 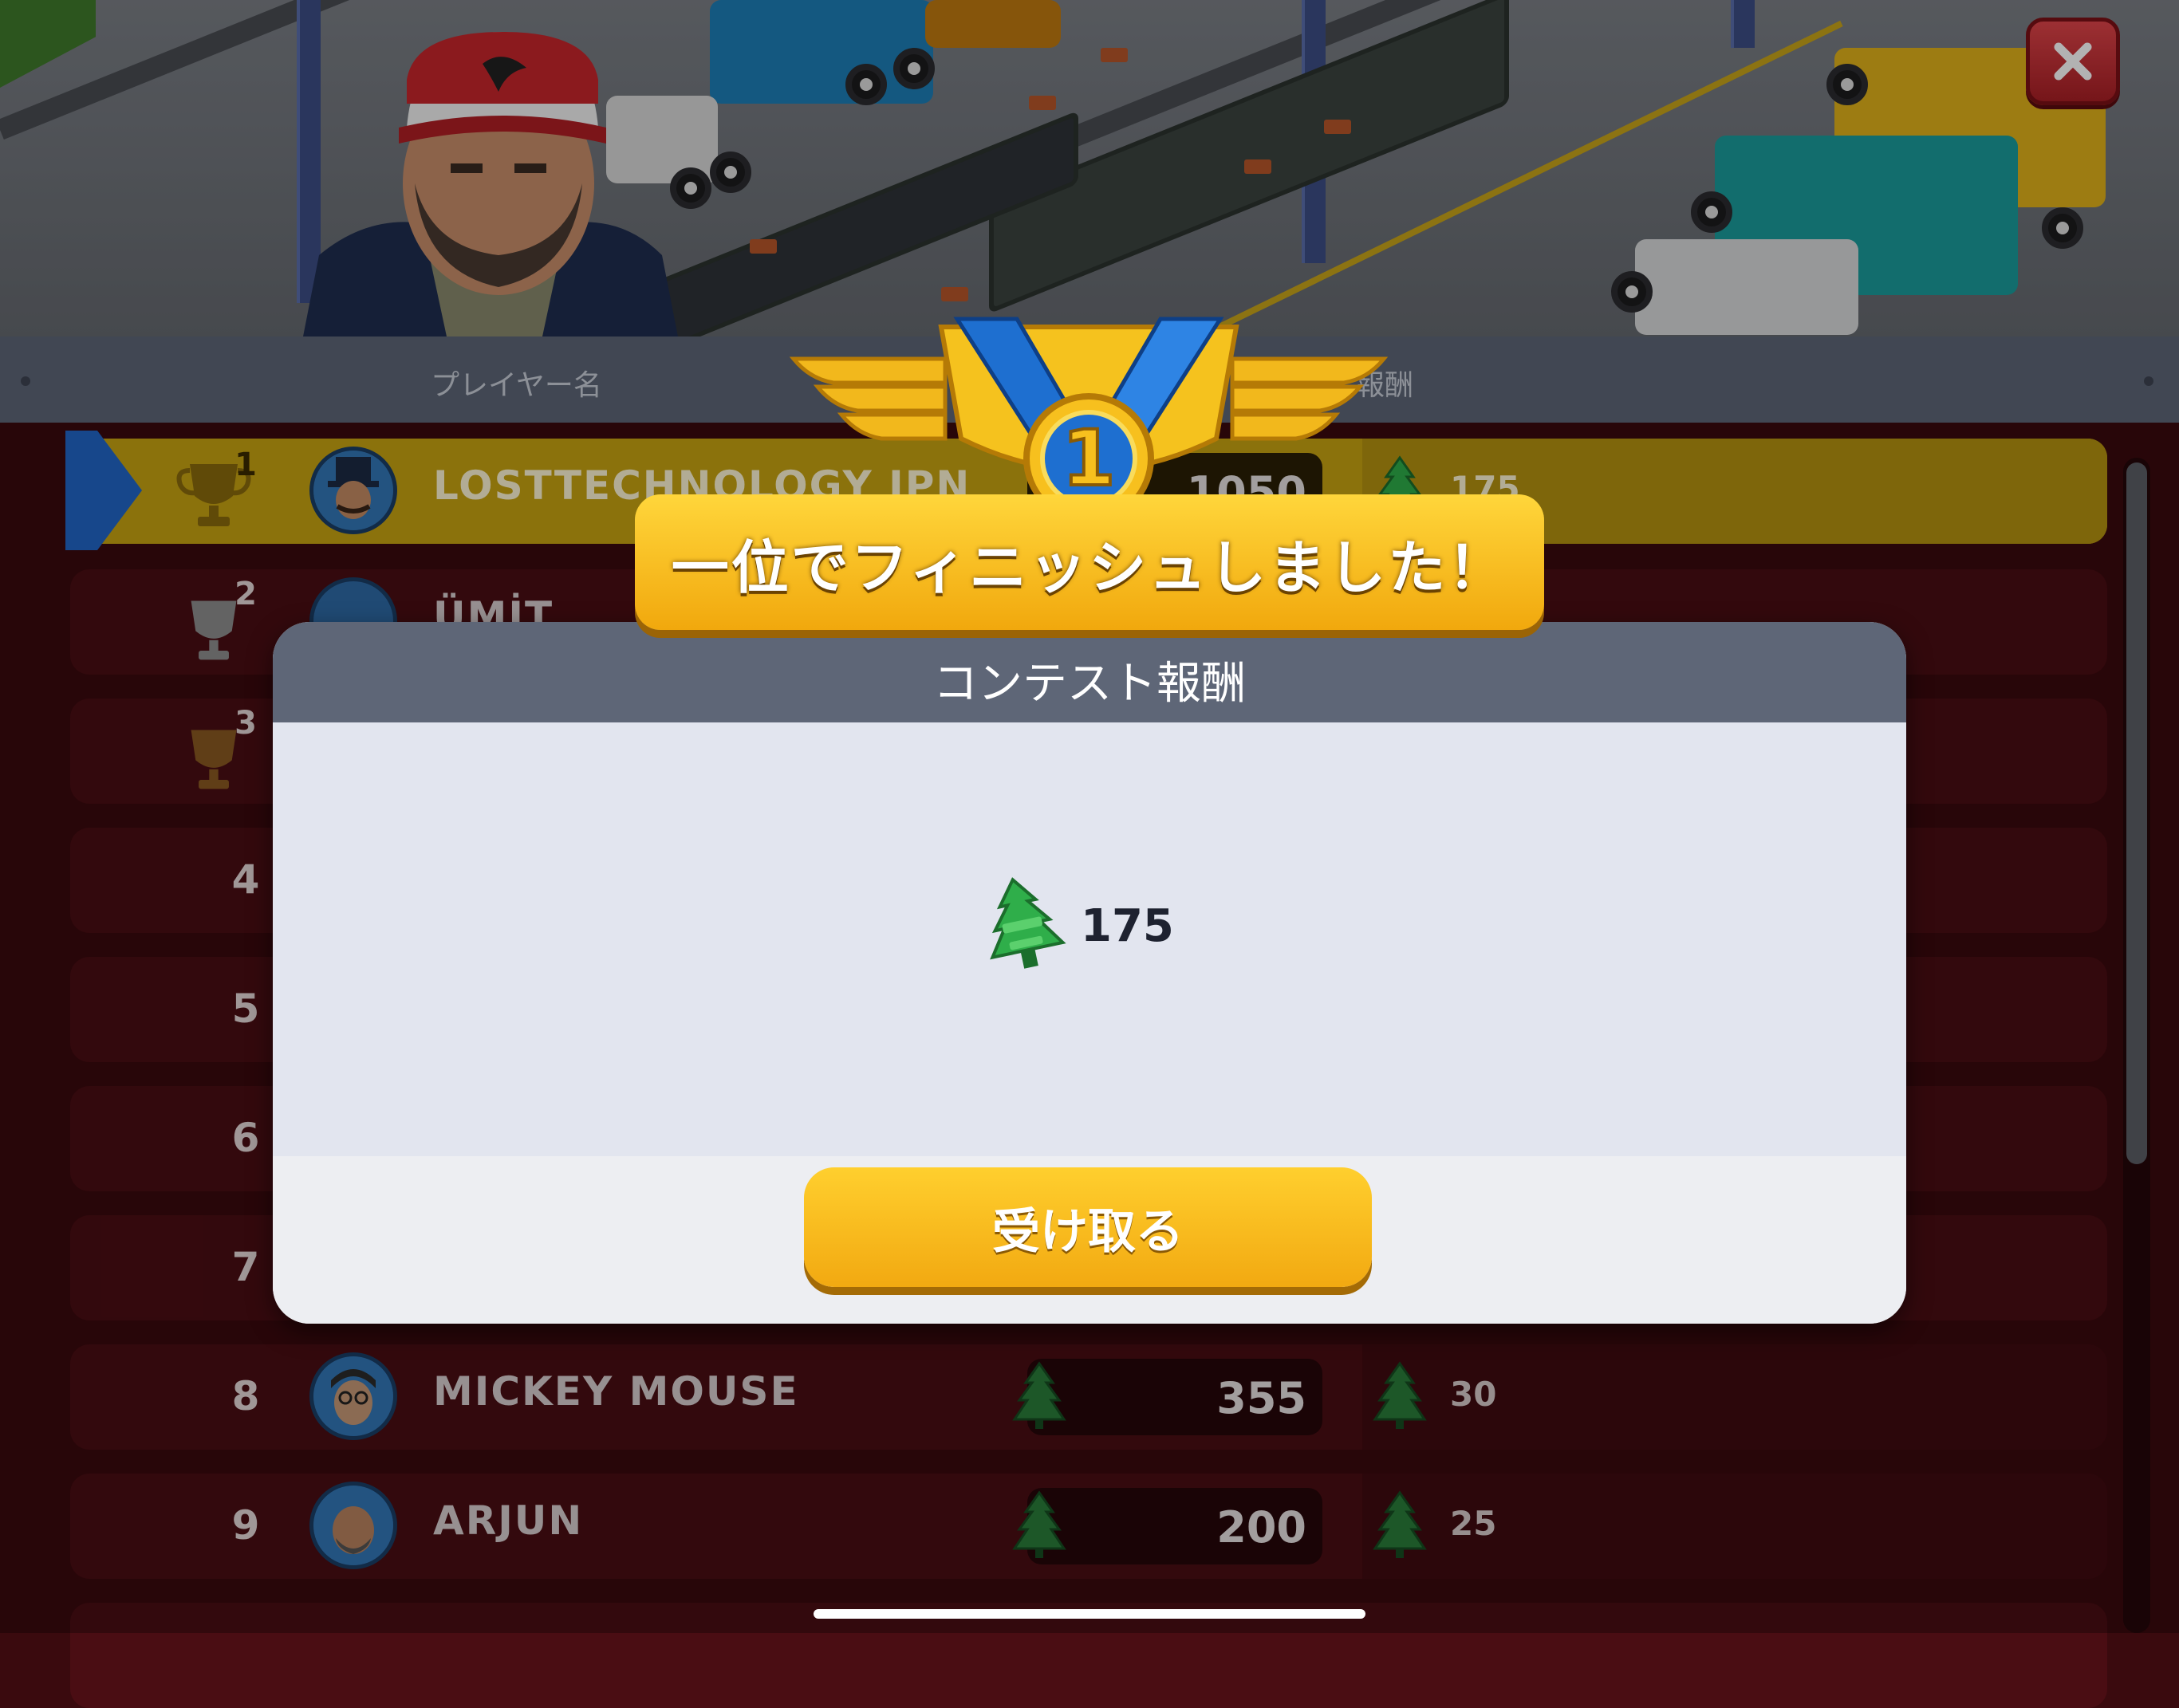 I want to click on claim-button-label: 受け取る, so click(x=1088, y=1231).